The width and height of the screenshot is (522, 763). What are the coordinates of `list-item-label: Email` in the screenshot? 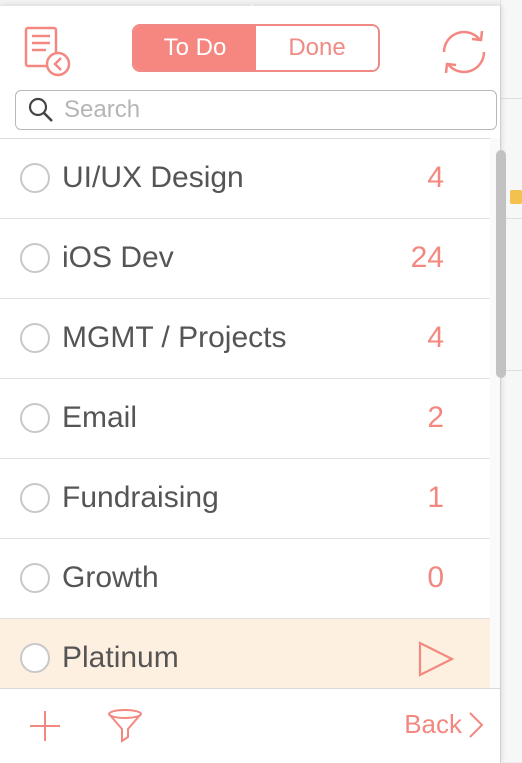 It's located at (100, 417).